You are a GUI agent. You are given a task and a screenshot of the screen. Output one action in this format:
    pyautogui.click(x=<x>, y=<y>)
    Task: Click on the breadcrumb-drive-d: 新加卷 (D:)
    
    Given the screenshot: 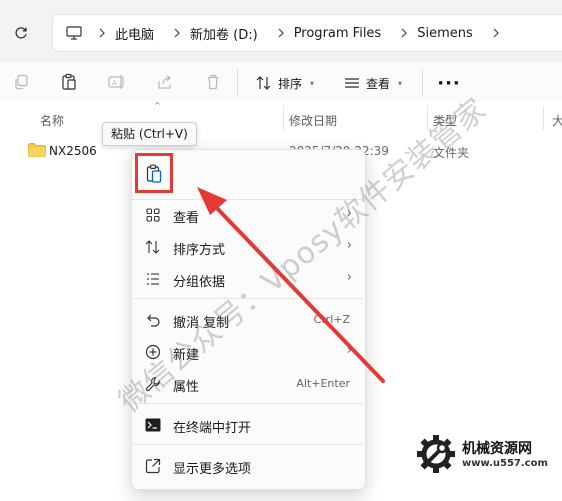 What is the action you would take?
    pyautogui.click(x=224, y=33)
    